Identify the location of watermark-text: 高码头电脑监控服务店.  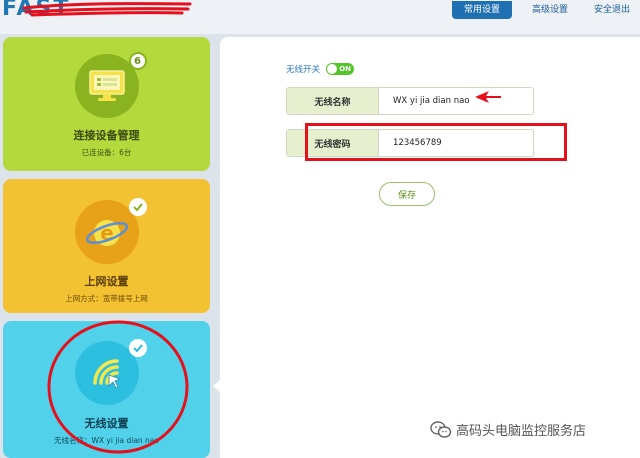
(521, 431).